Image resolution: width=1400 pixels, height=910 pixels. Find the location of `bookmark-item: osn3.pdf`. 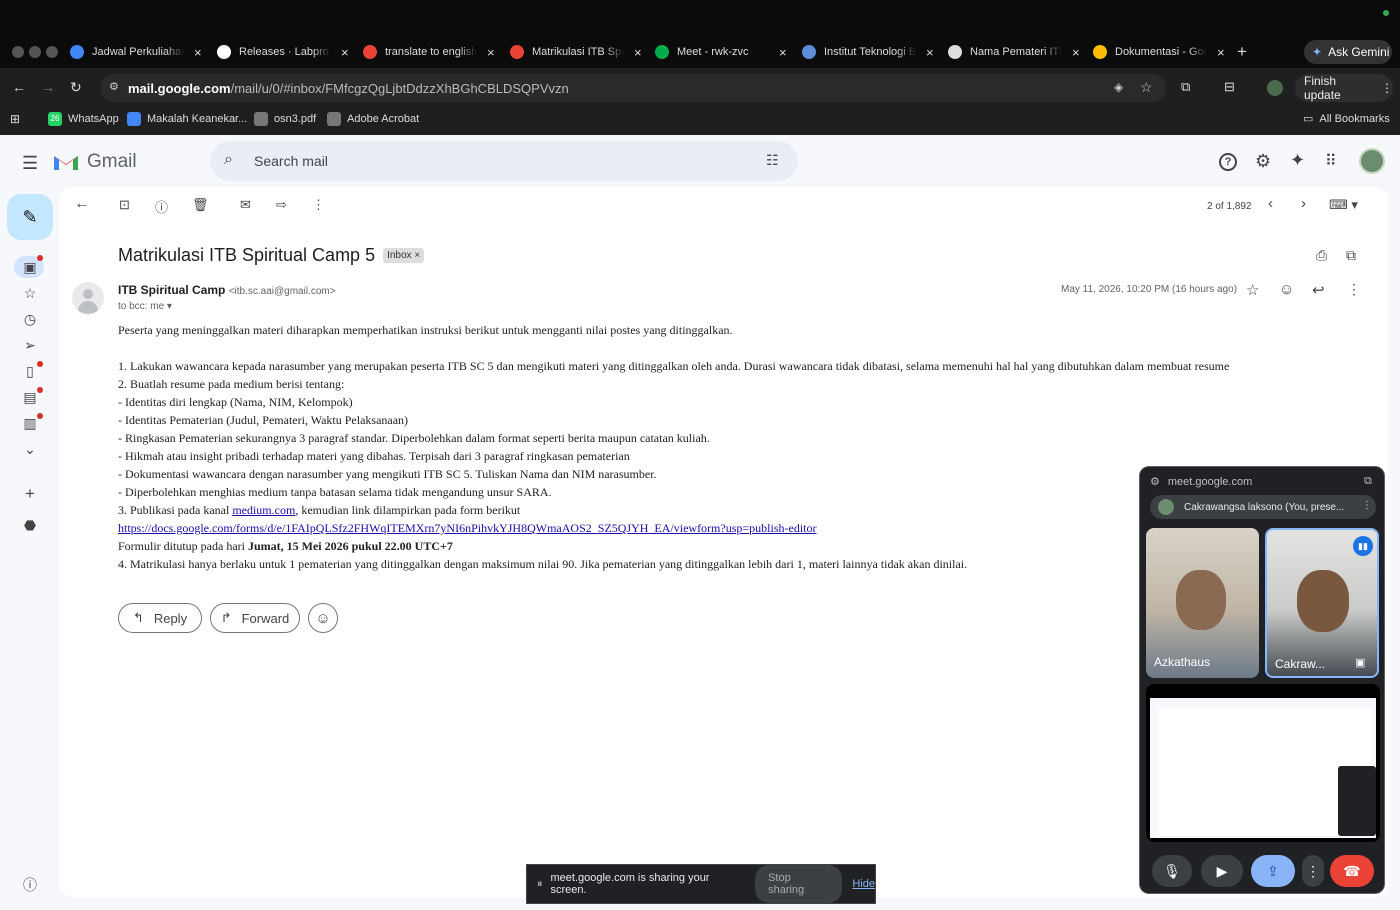

bookmark-item: osn3.pdf is located at coordinates (285, 119).